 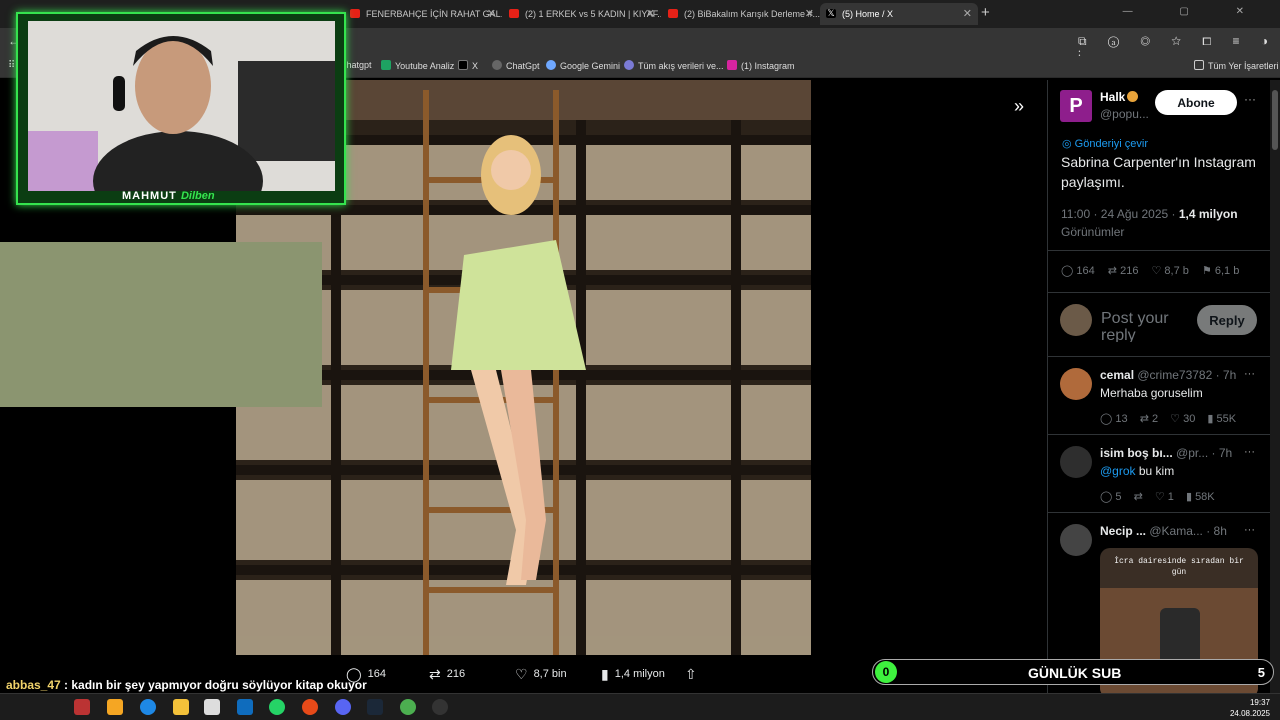 I want to click on tab-fenerbahce: FENERBAHÇE İÇİN RAHAT GAL... ✕, so click(x=423, y=14).